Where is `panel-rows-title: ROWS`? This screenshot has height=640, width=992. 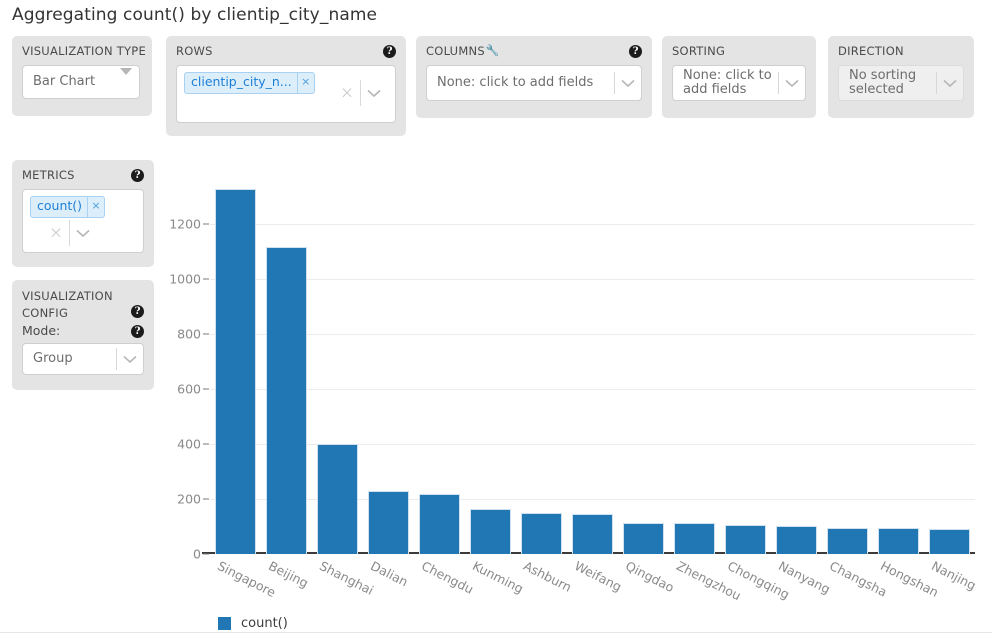 panel-rows-title: ROWS is located at coordinates (194, 51).